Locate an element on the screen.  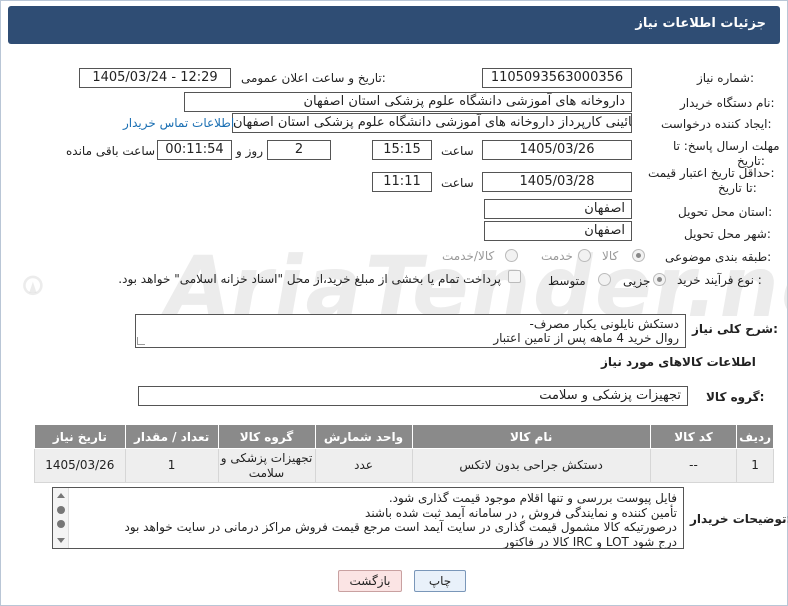
cell-need-date: 1405/03/26 is located at coordinates (80, 465).